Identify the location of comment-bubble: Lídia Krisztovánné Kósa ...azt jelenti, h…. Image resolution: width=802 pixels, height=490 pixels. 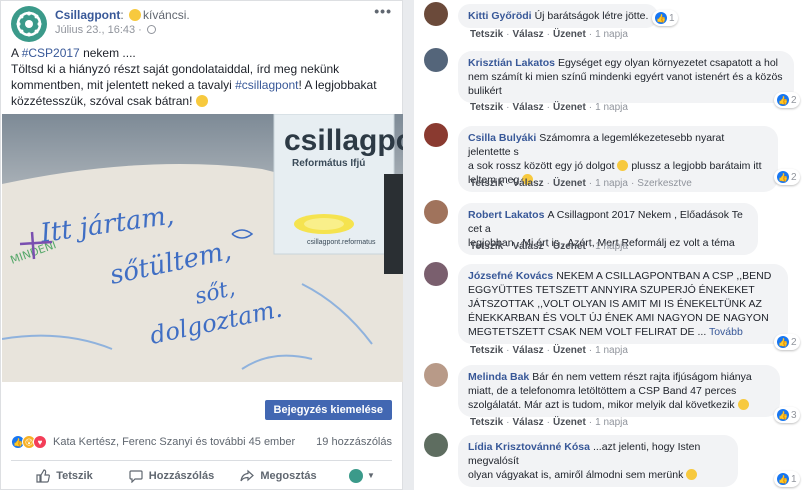
(598, 461).